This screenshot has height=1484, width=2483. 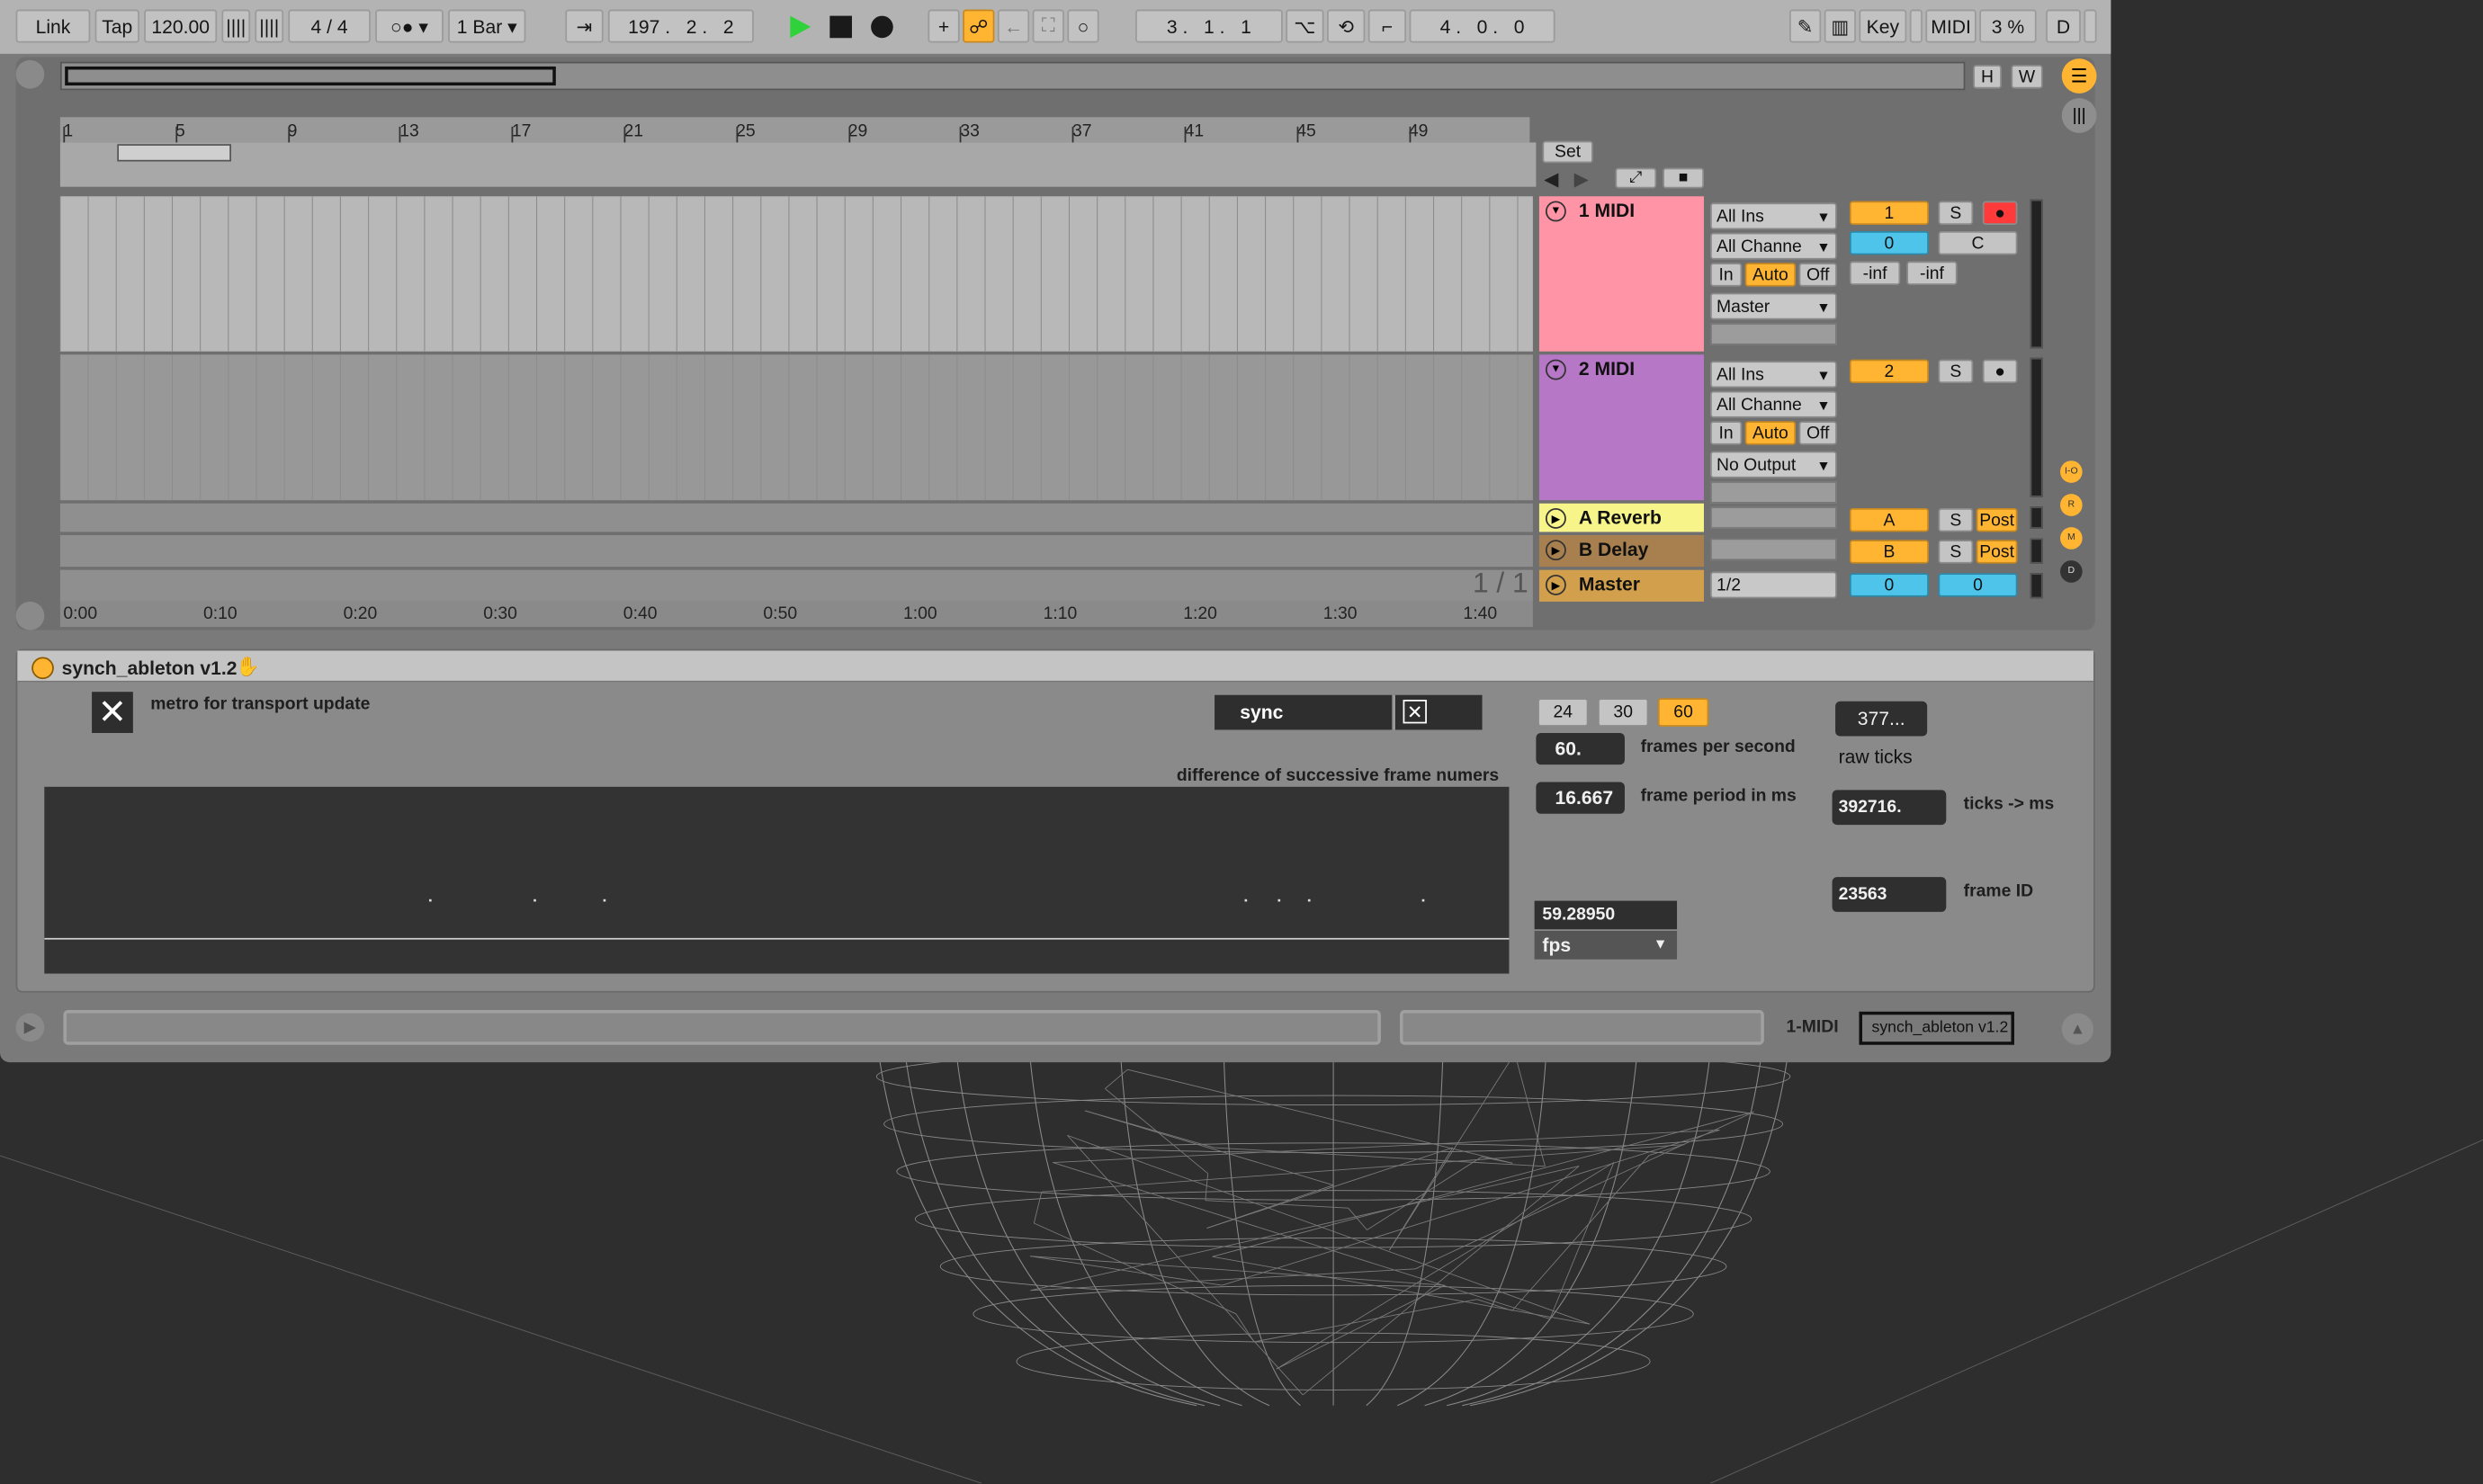 What do you see at coordinates (270, 26) in the screenshot?
I see `tempo-nudge-up-icon: ||||` at bounding box center [270, 26].